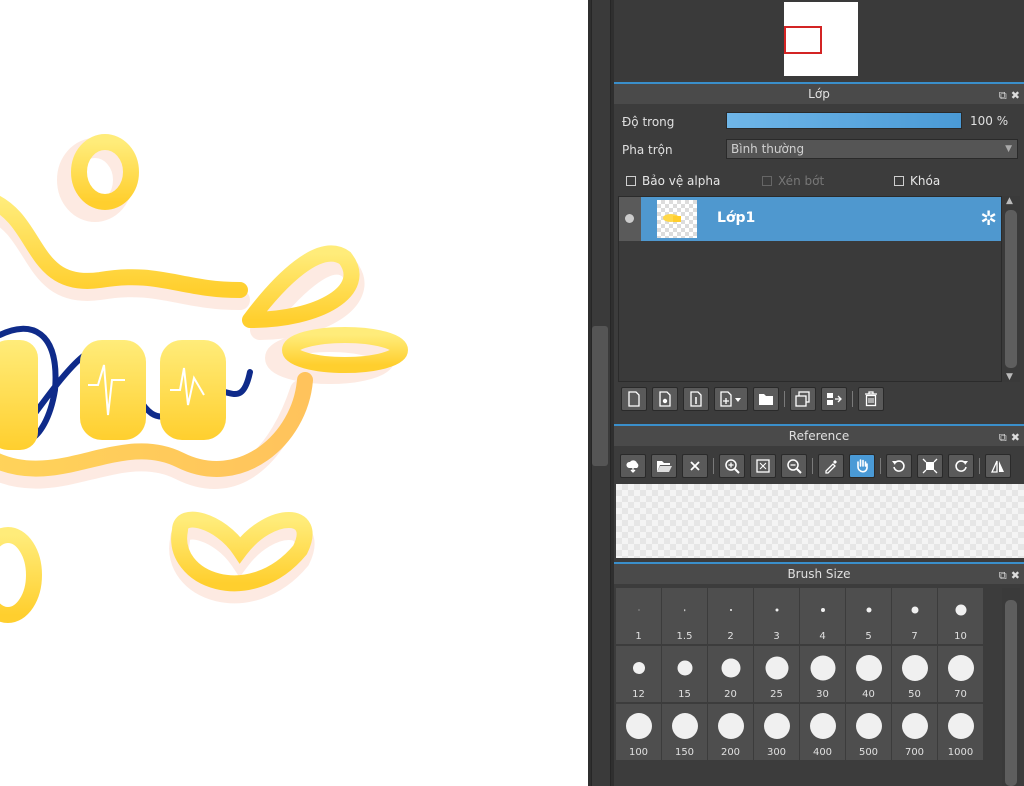  What do you see at coordinates (960, 752) in the screenshot?
I see `brush-size-label: 1000` at bounding box center [960, 752].